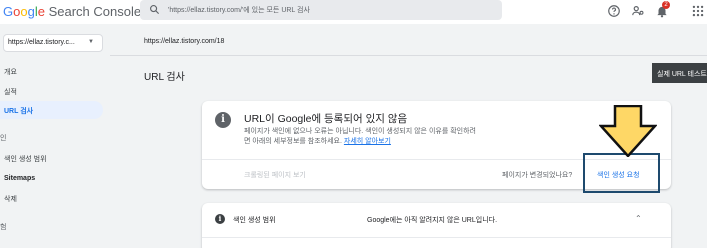 This screenshot has height=248, width=707. Describe the element at coordinates (91, 42) in the screenshot. I see `chevron-down-icon: ▼` at that location.